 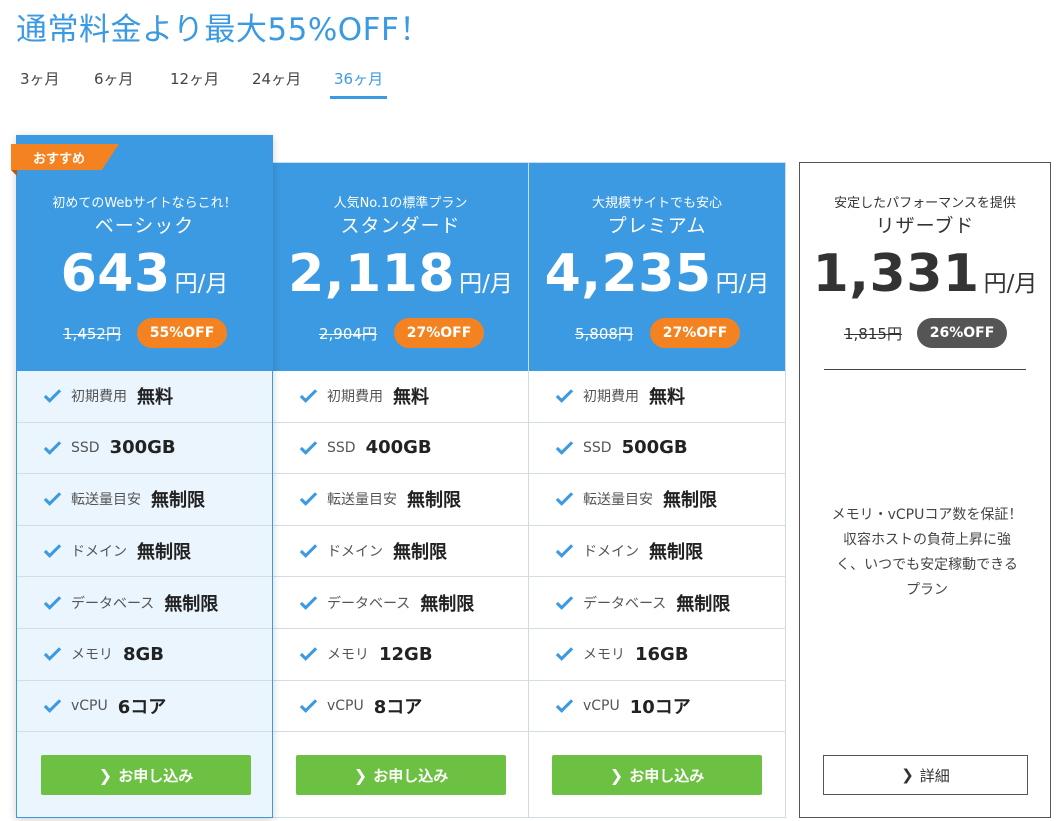 What do you see at coordinates (654, 448) in the screenshot?
I see `feature-value: 500GB` at bounding box center [654, 448].